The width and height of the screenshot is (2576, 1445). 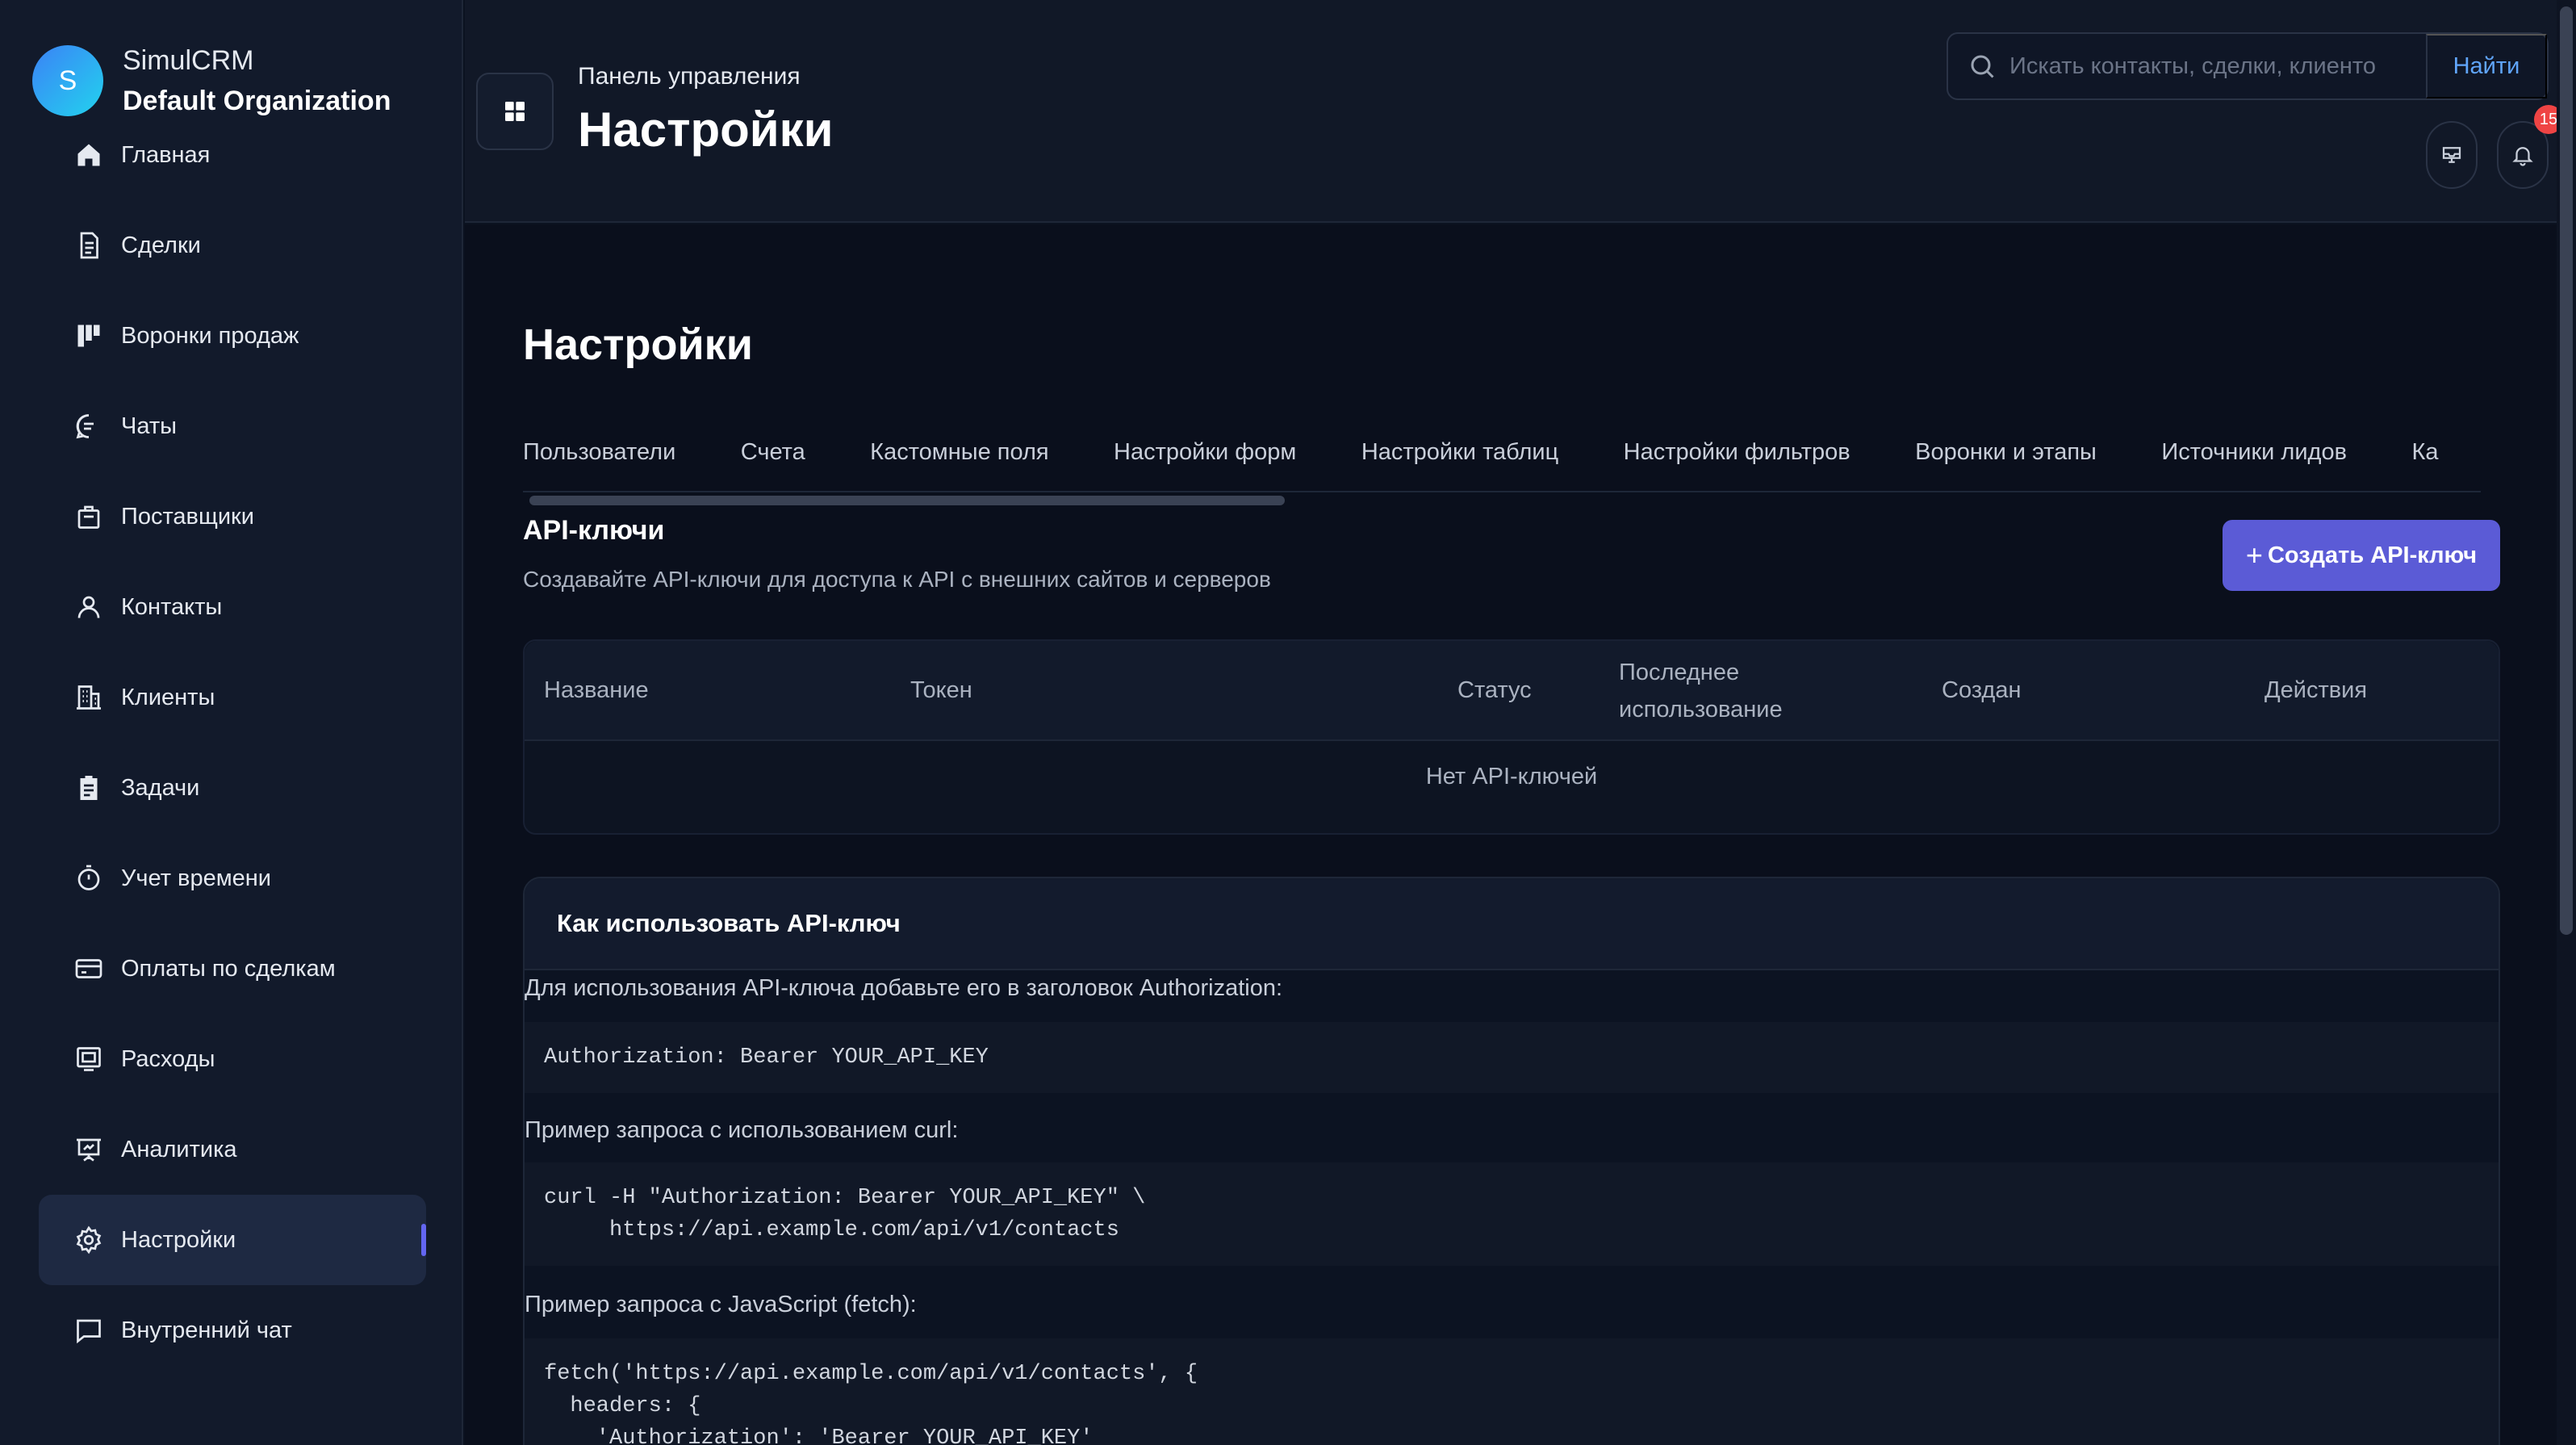 What do you see at coordinates (88, 246) in the screenshot?
I see `document-icon` at bounding box center [88, 246].